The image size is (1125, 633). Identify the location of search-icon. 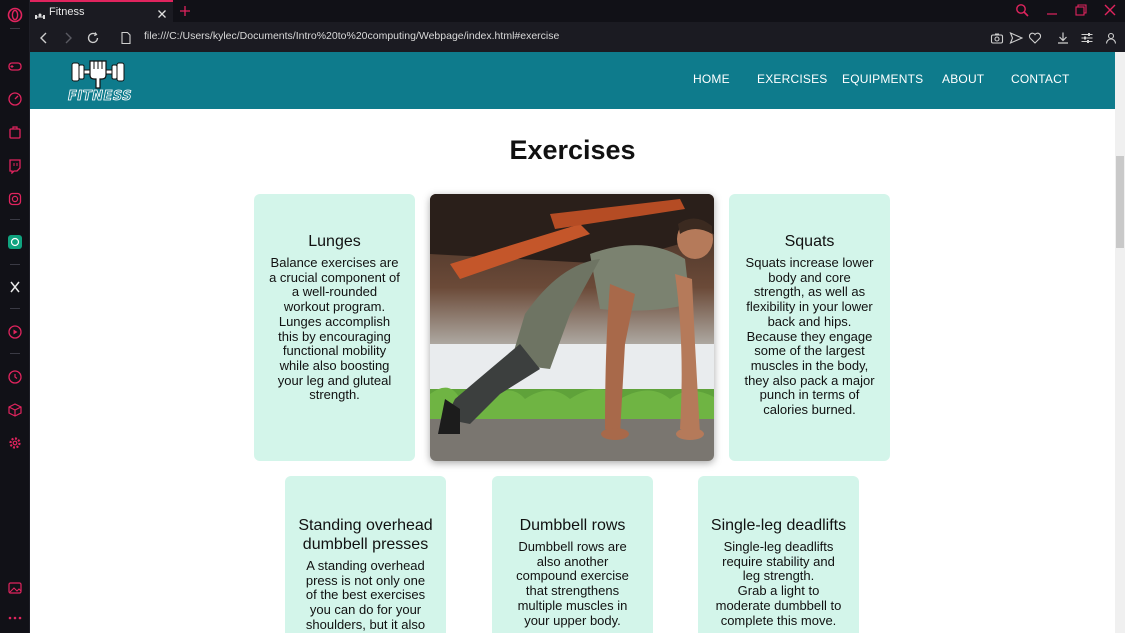
(1022, 10).